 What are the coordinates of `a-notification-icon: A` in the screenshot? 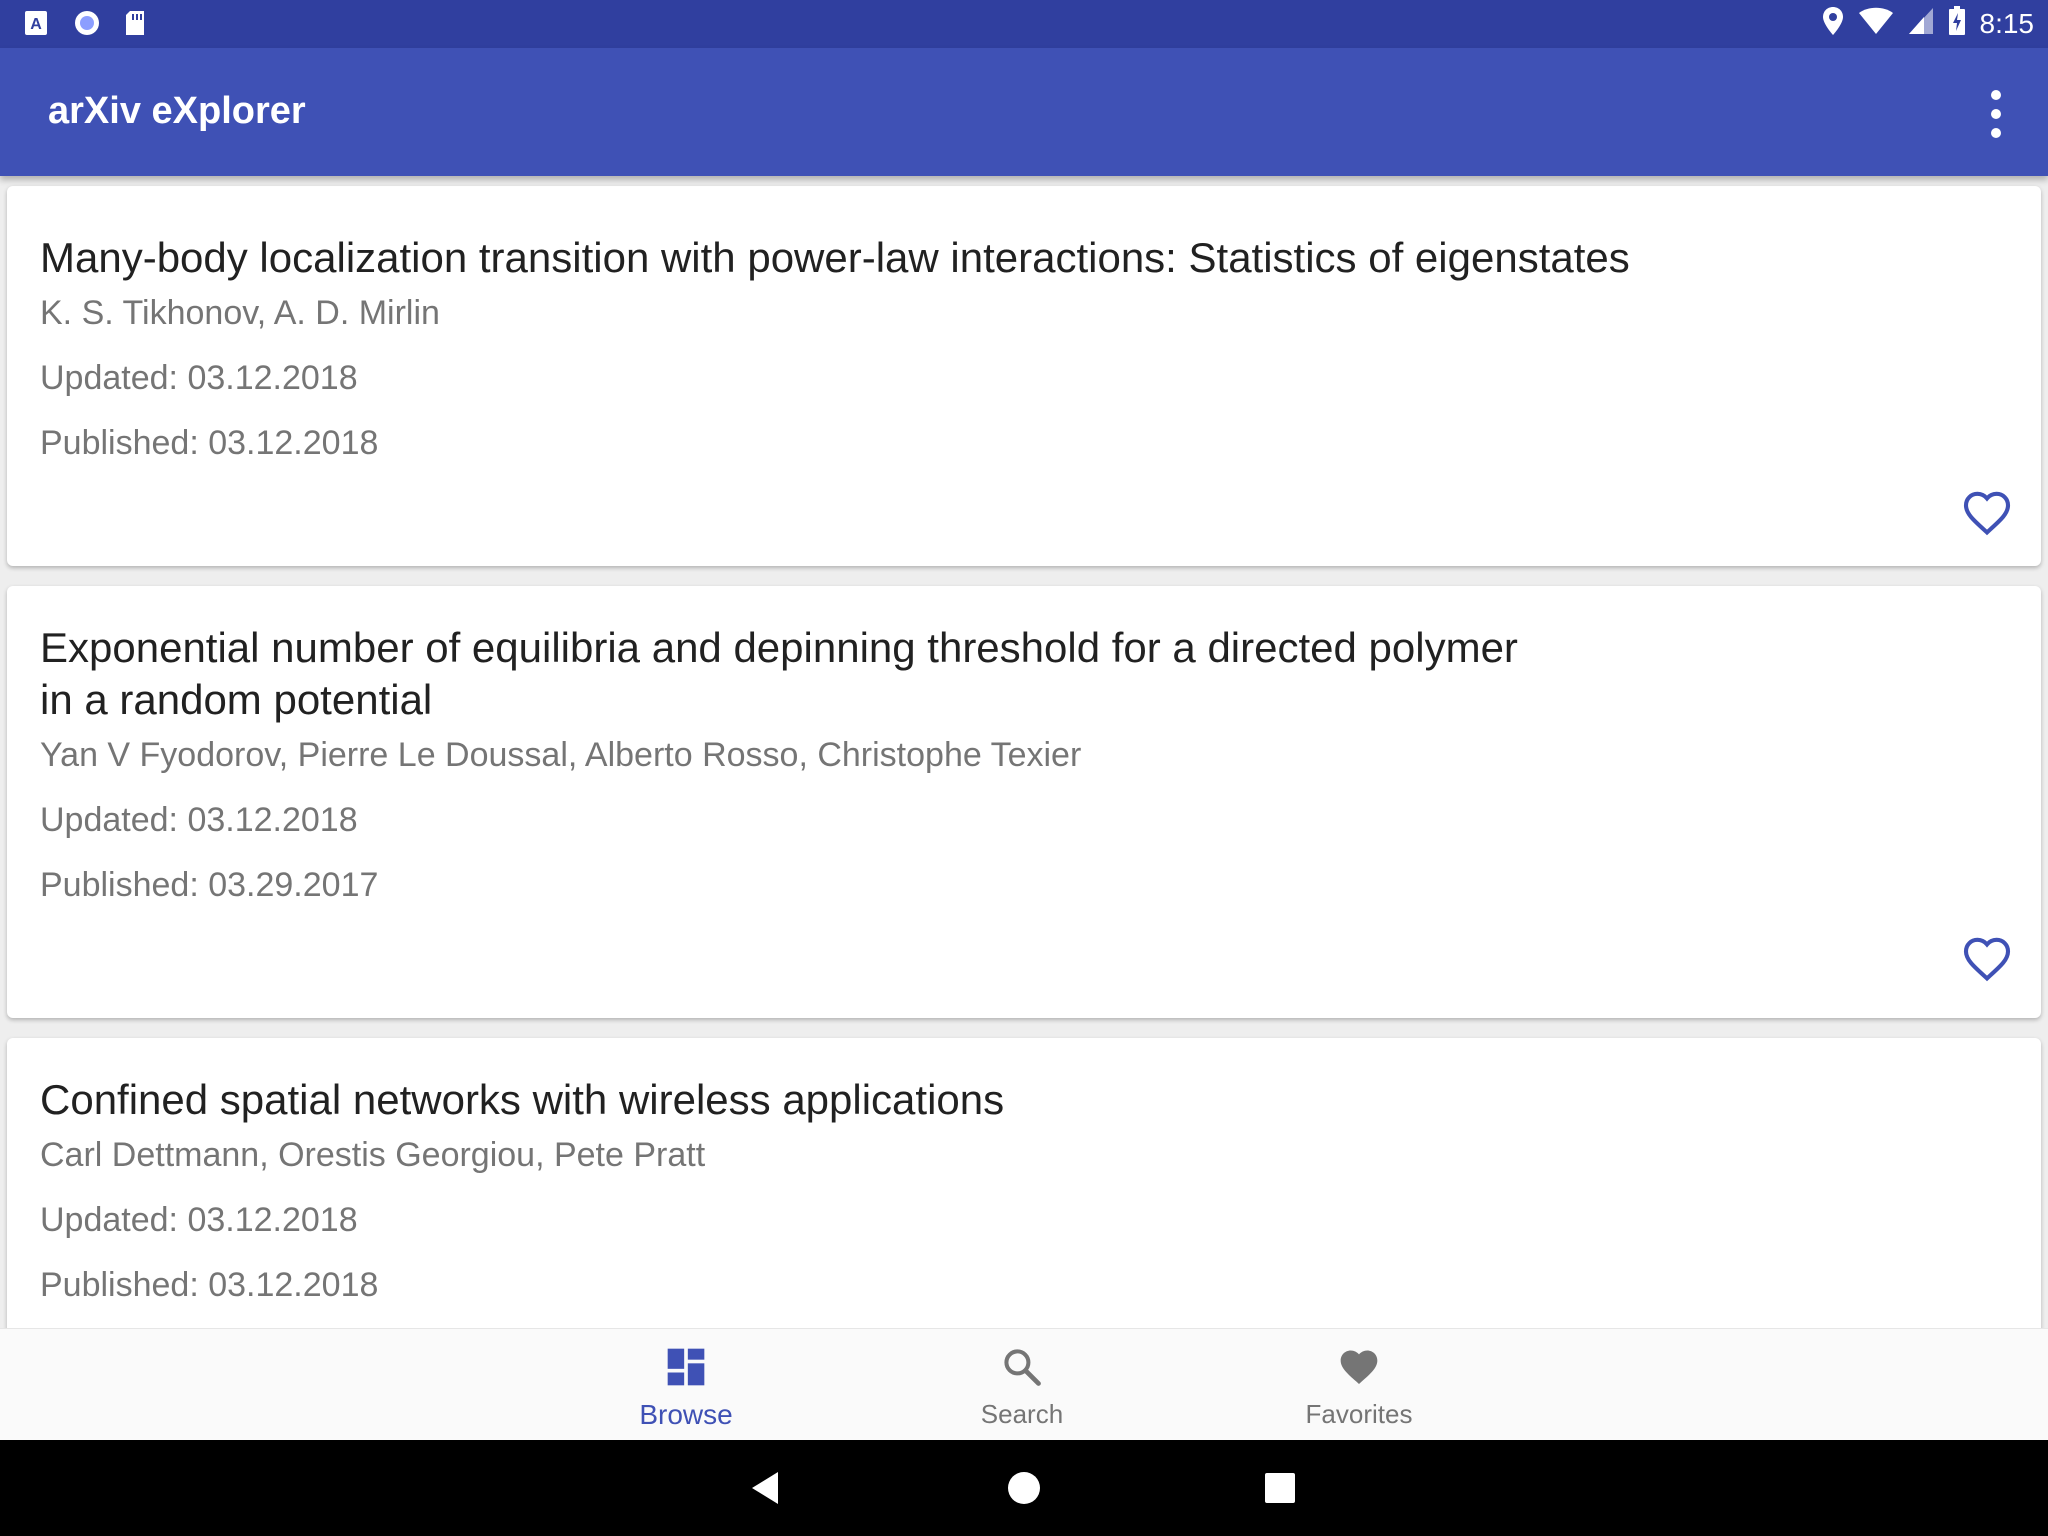 It's located at (36, 23).